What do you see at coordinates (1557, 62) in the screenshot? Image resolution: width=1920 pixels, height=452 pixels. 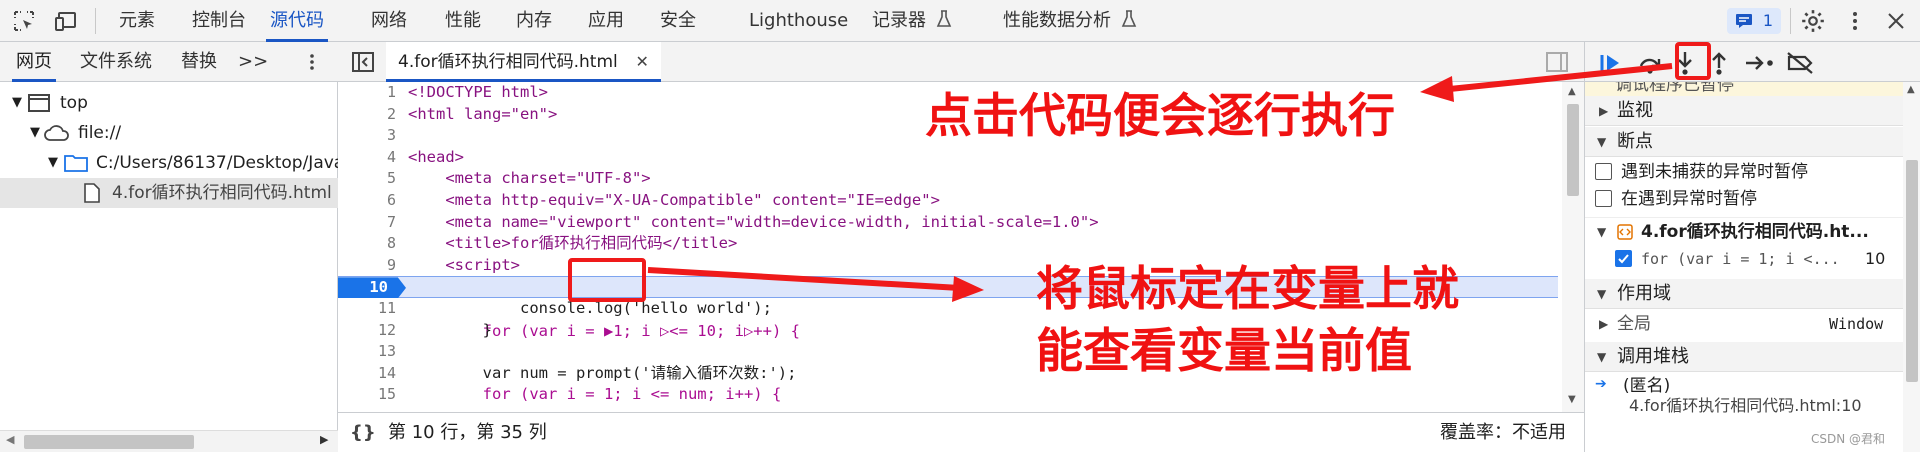 I see `toggle-debugger-icon` at bounding box center [1557, 62].